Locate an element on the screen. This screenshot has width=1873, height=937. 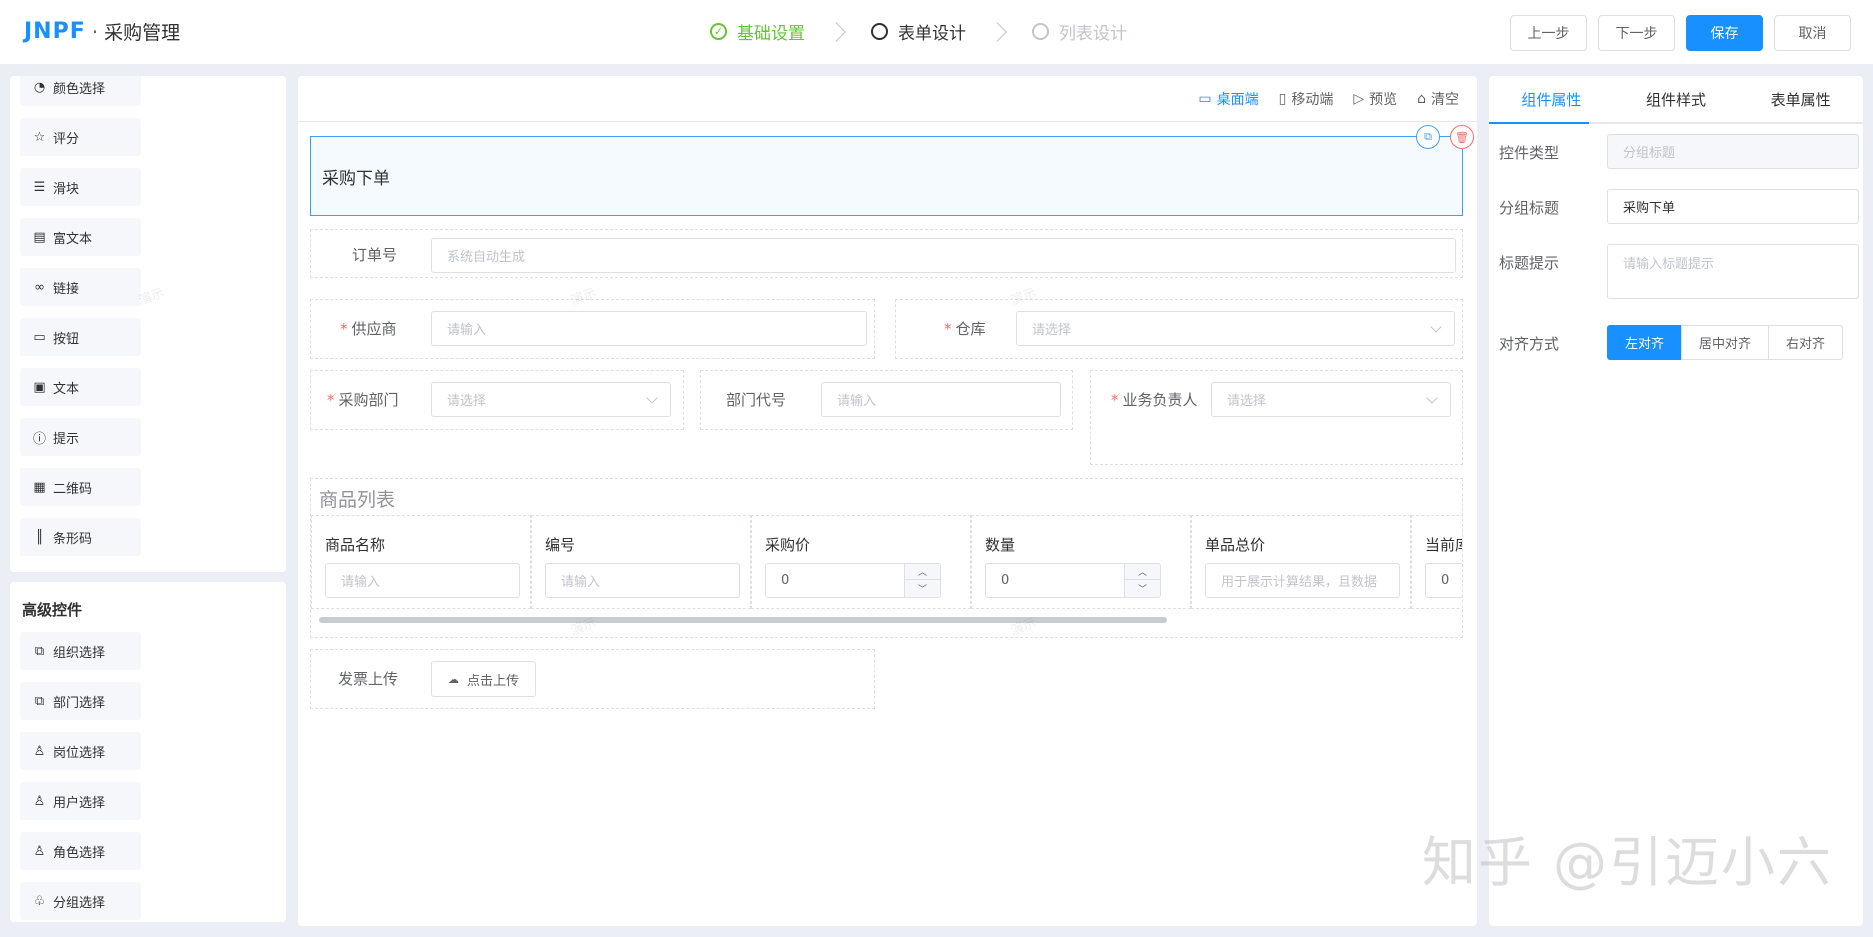
order-no-input: 系统自动生成 is located at coordinates (943, 255).